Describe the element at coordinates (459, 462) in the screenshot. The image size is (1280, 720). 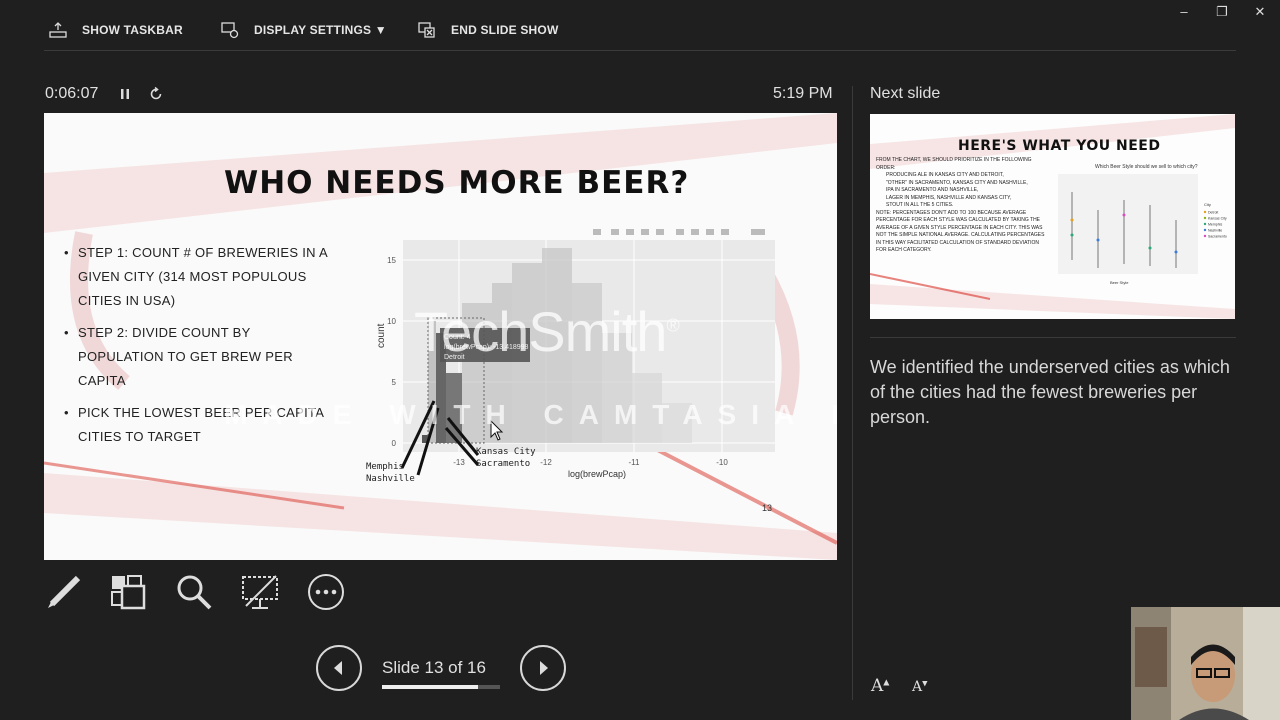
I see `x-tick-label: -13` at that location.